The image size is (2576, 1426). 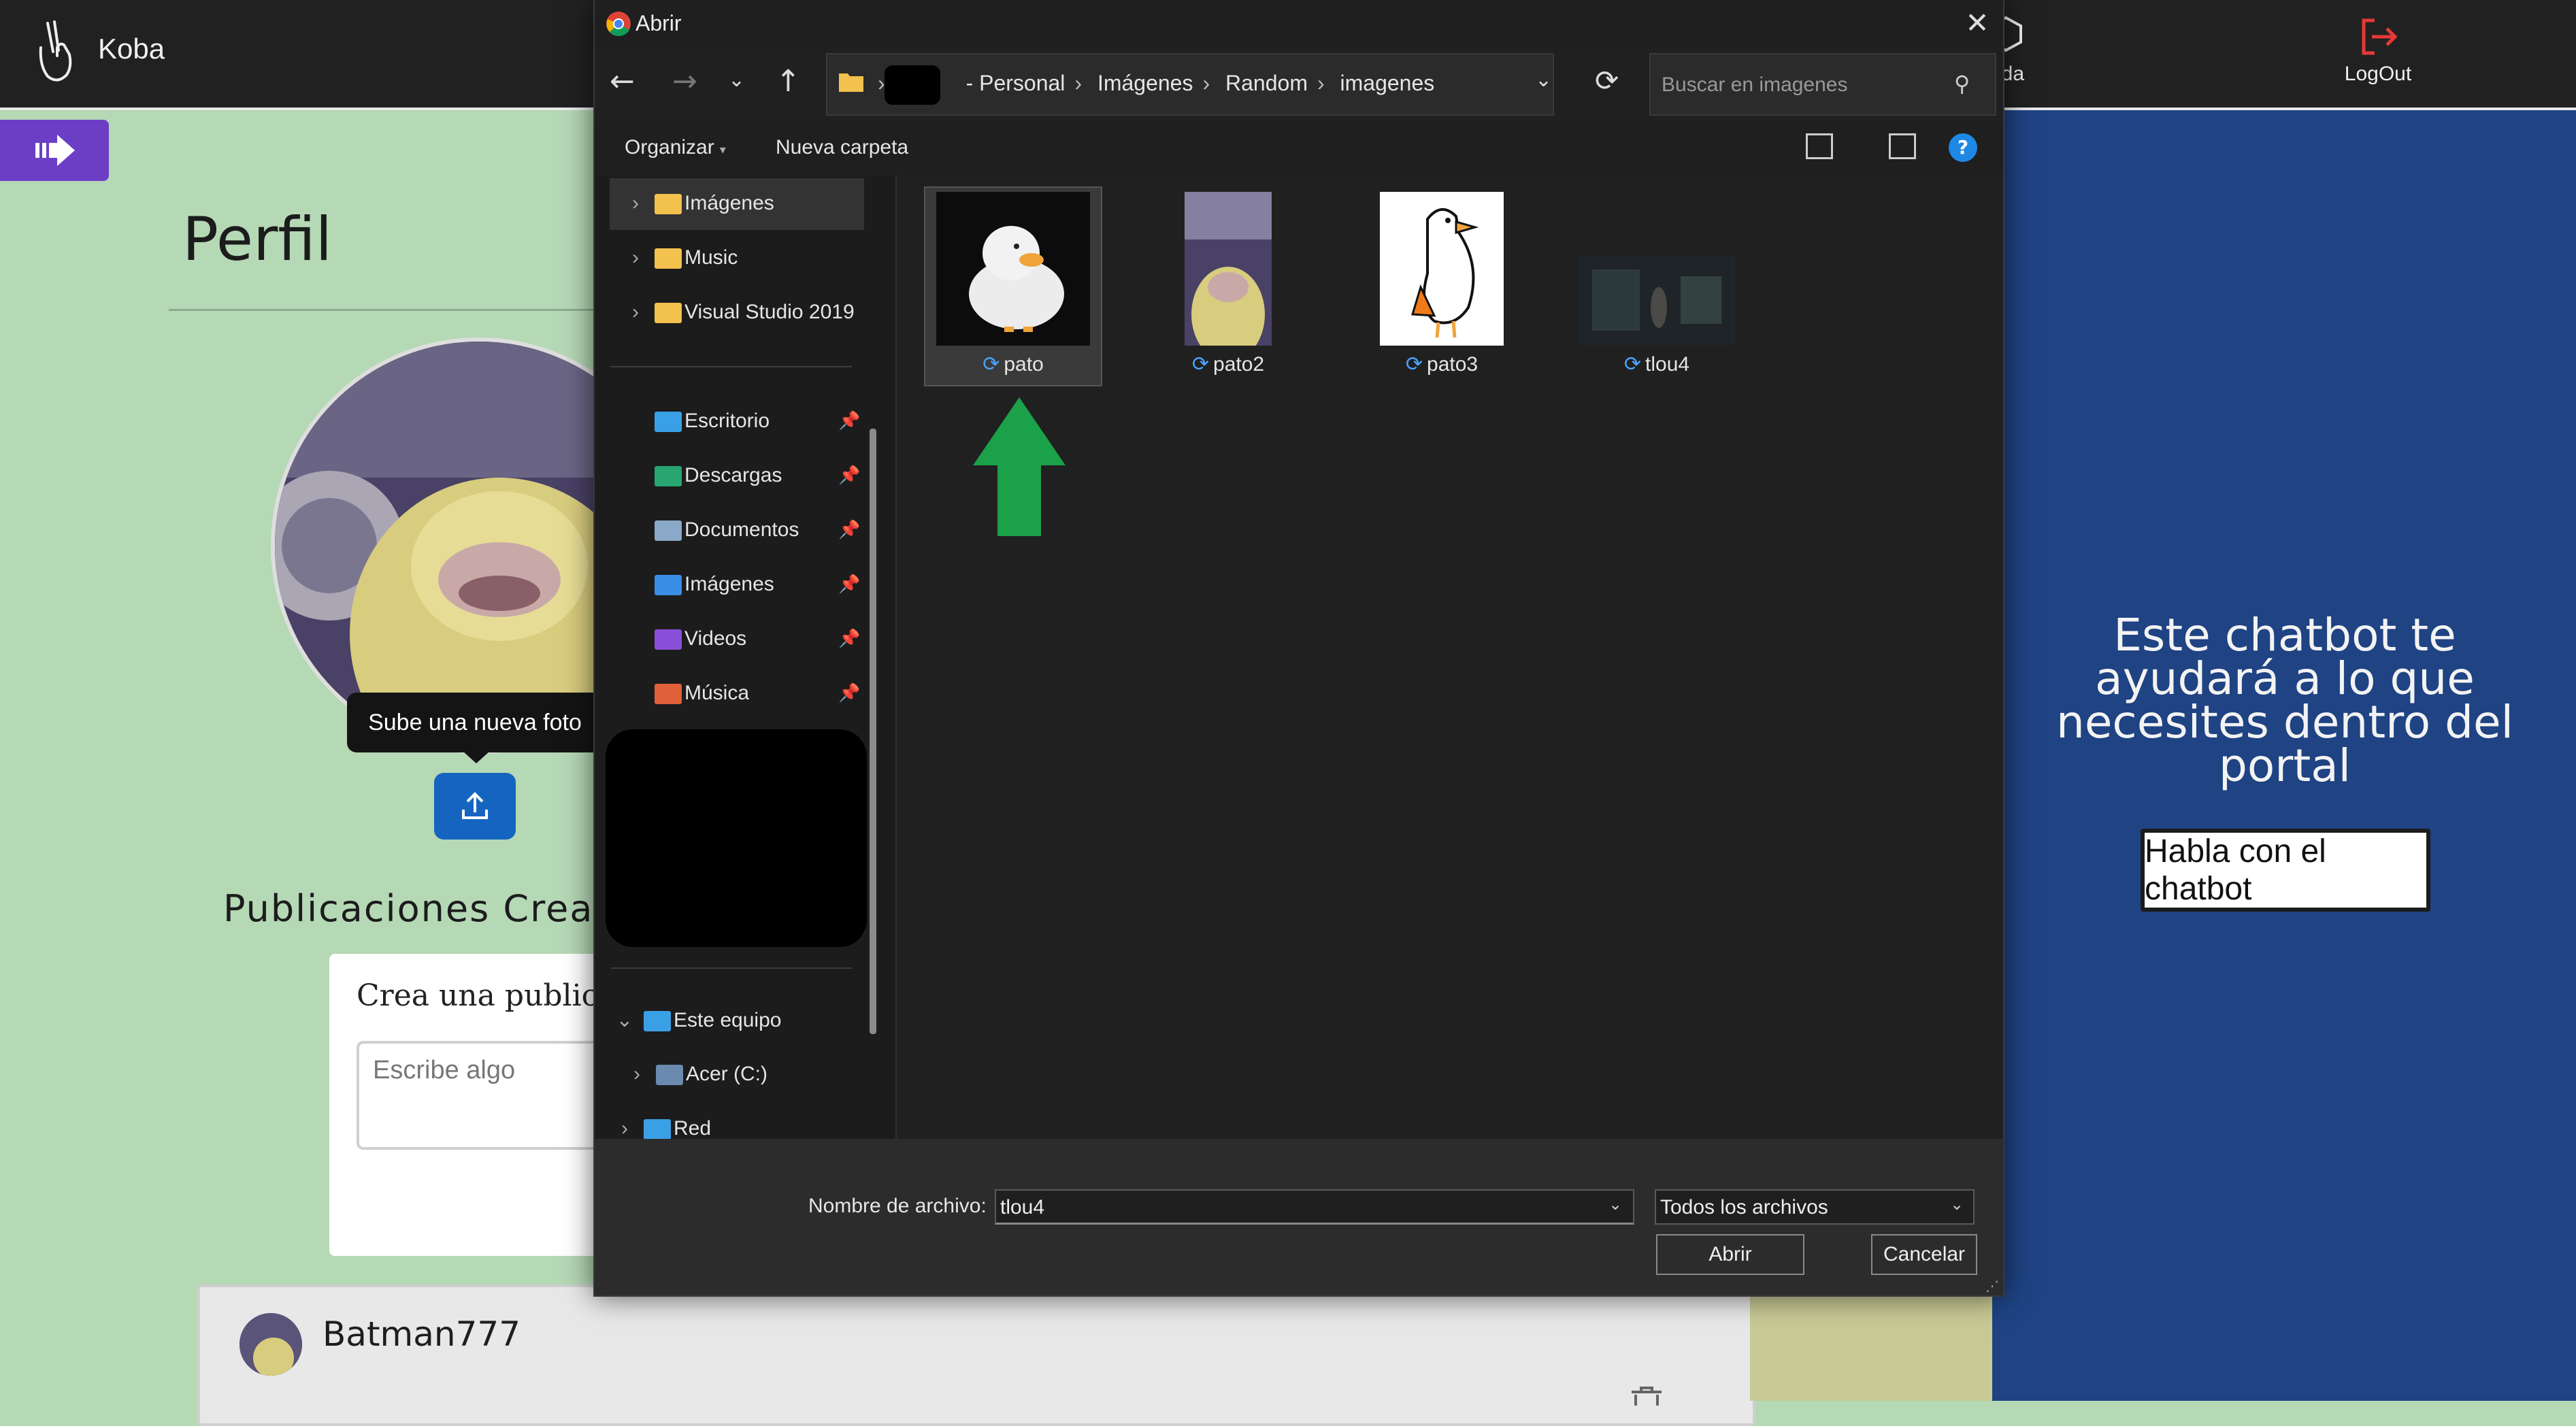 What do you see at coordinates (619, 24) in the screenshot?
I see `chrome-icon` at bounding box center [619, 24].